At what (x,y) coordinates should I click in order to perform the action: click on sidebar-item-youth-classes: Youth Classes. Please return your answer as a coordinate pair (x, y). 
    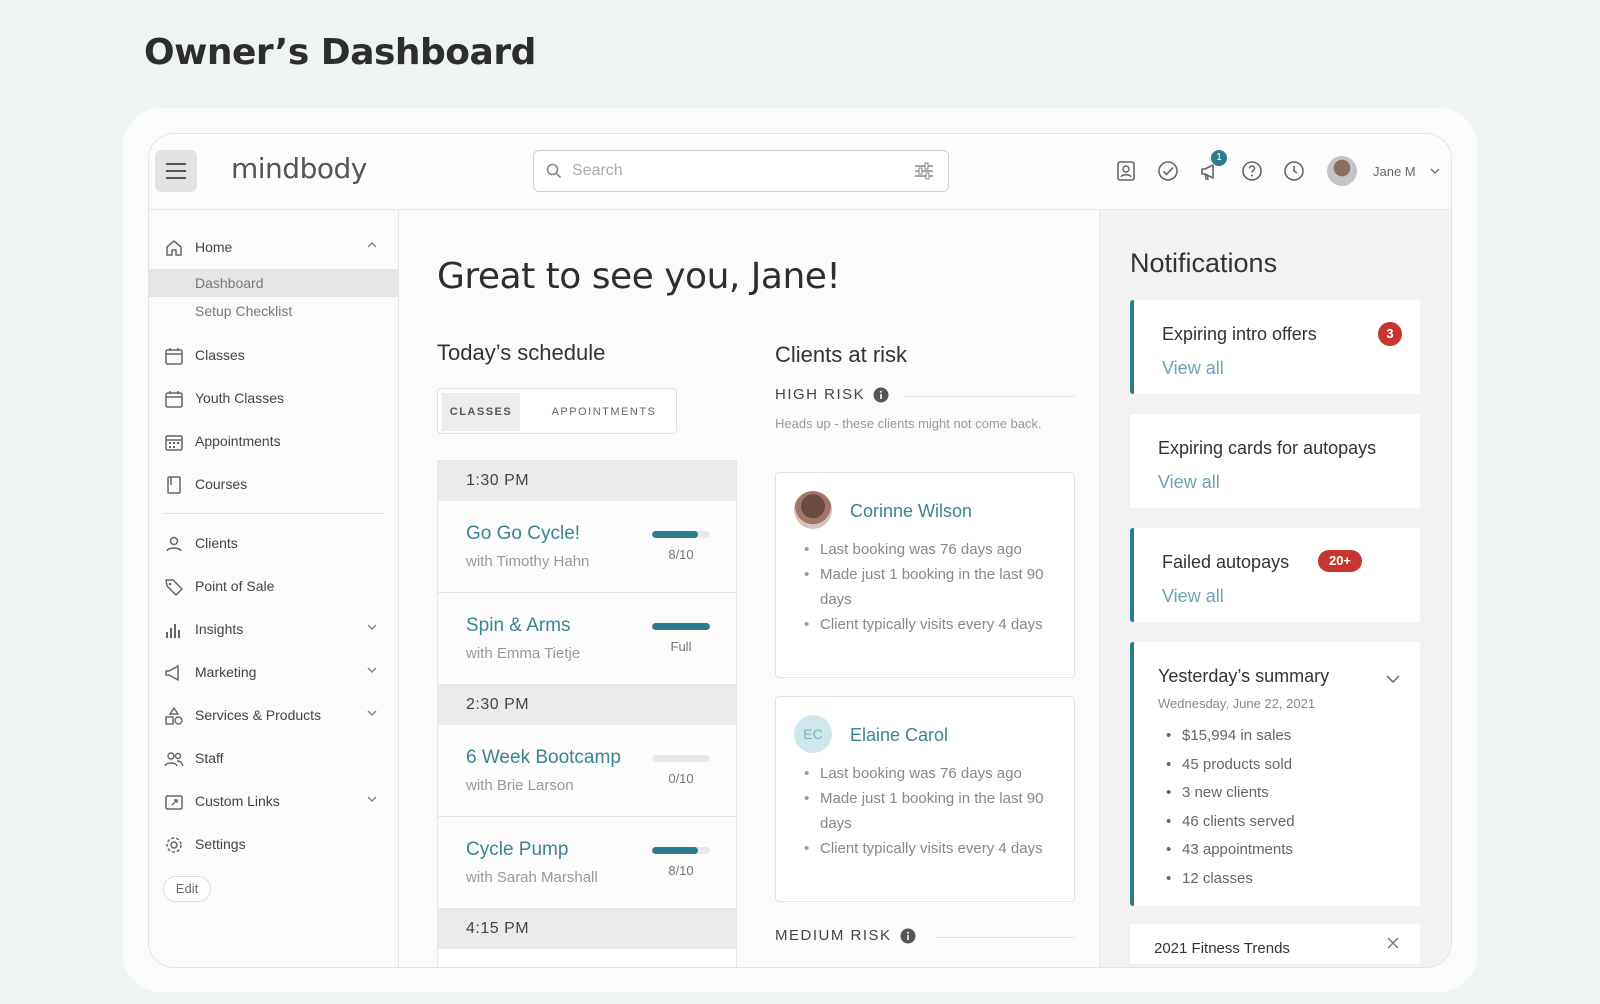
    Looking at the image, I should click on (274, 398).